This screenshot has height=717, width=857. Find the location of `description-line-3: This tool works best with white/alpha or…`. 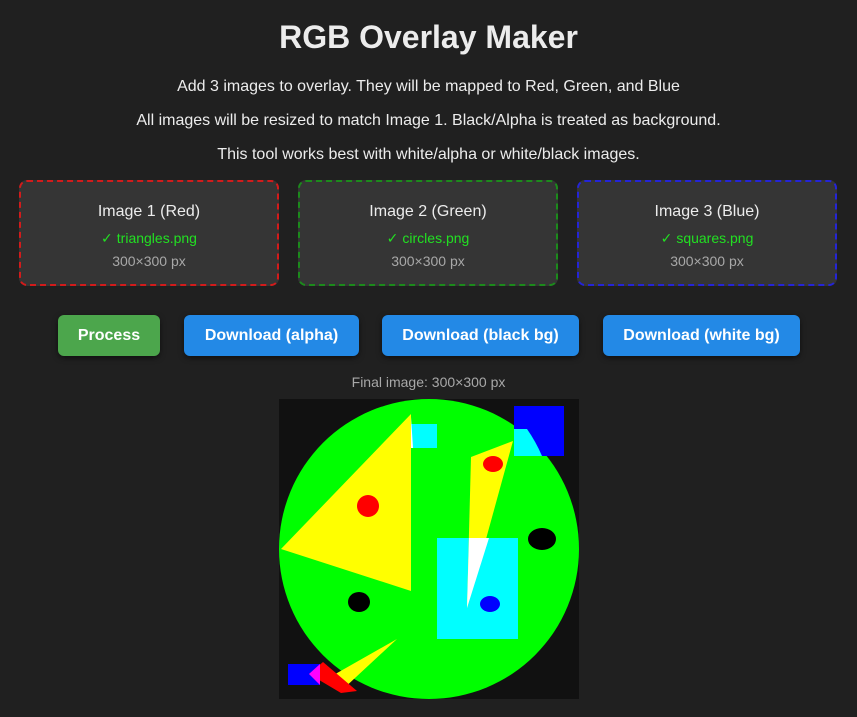

description-line-3: This tool works best with white/alpha or… is located at coordinates (428, 154).